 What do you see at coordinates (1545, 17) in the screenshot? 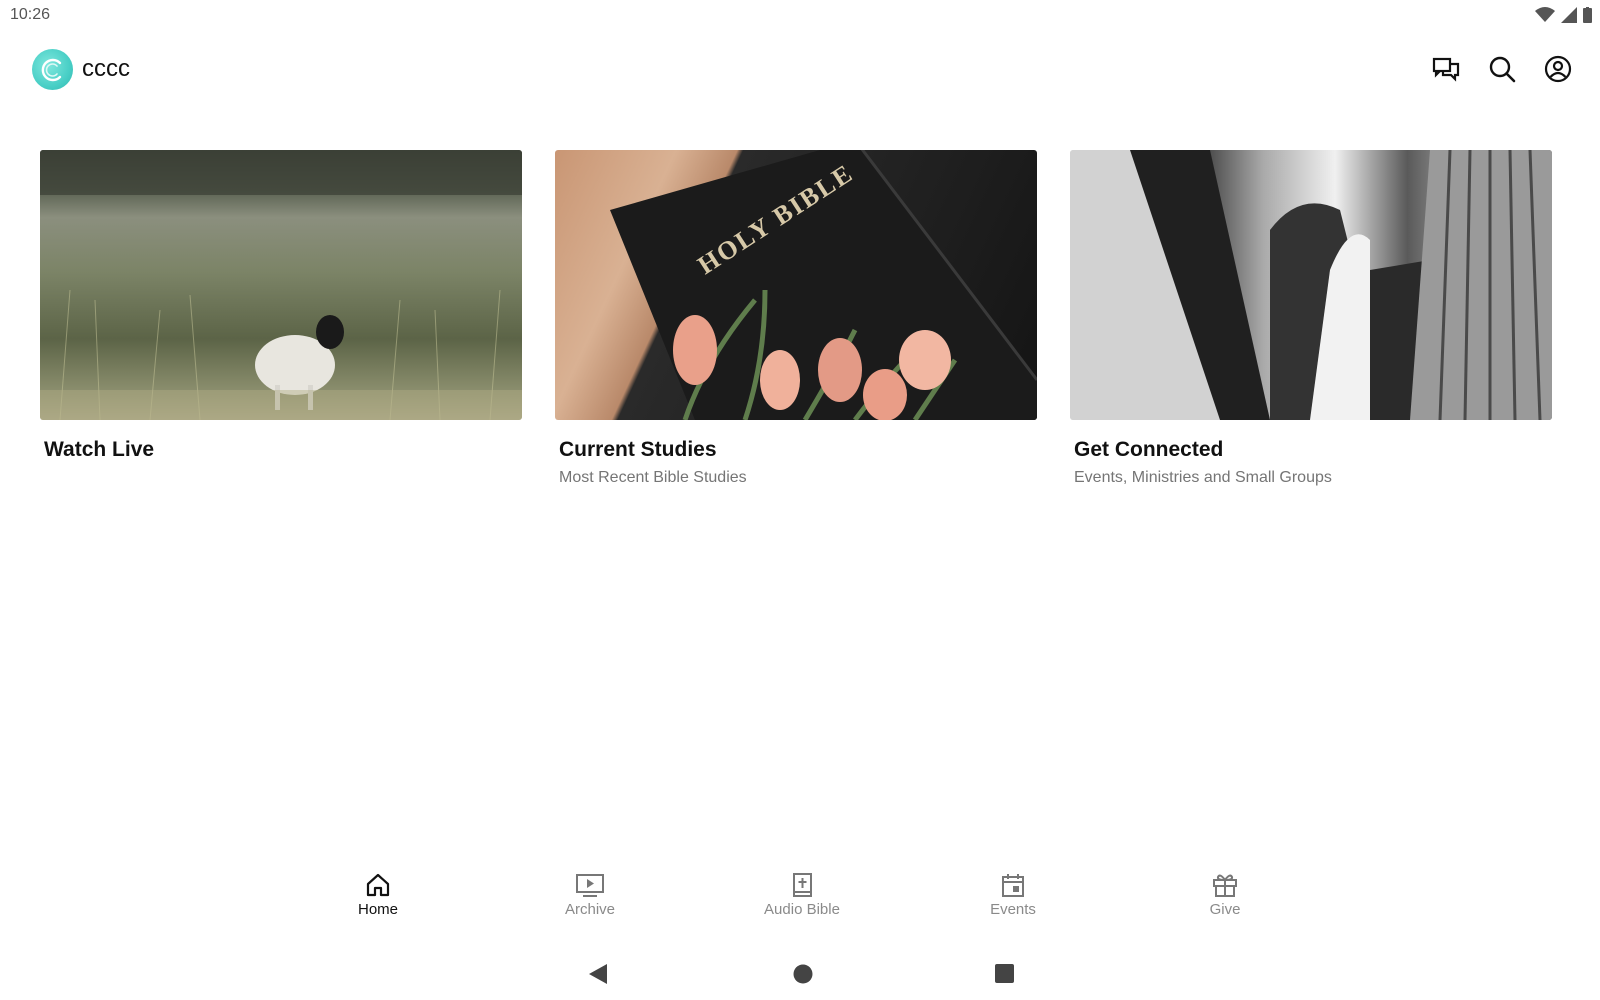
I see `wifi-icon` at bounding box center [1545, 17].